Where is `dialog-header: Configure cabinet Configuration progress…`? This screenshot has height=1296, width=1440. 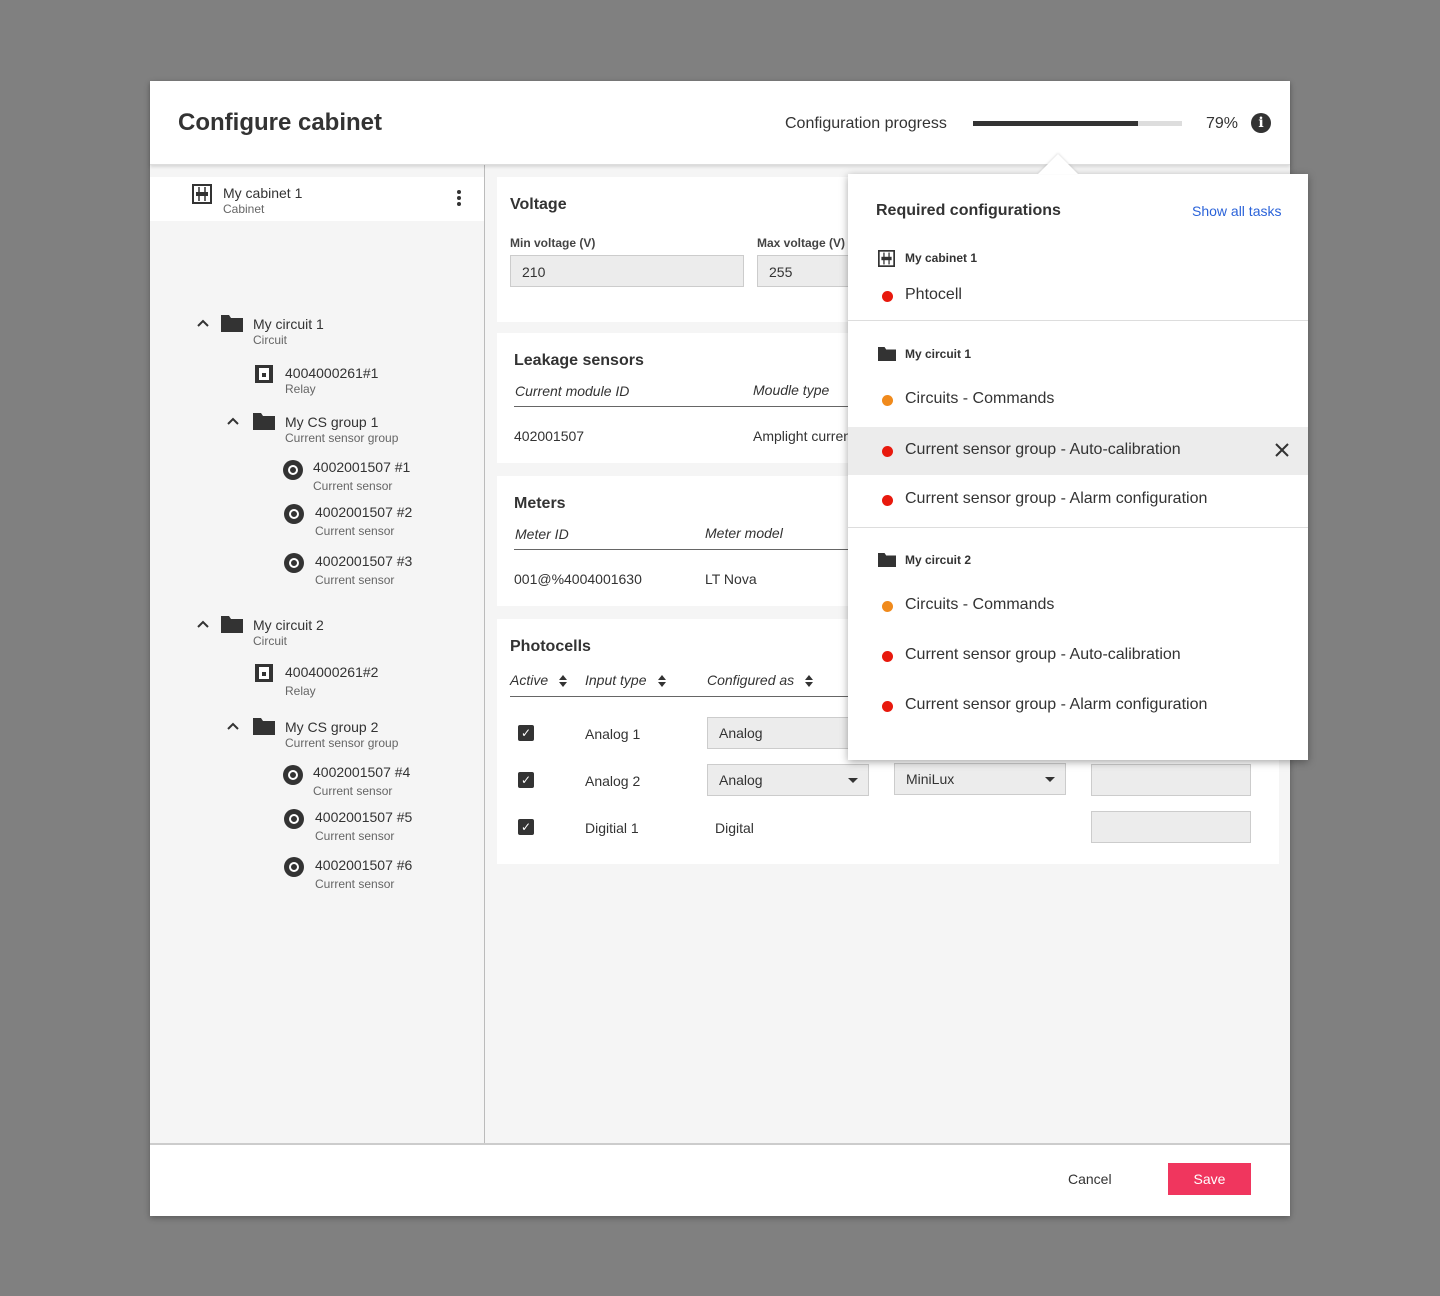
dialog-header: Configure cabinet Configuration progress… is located at coordinates (720, 123).